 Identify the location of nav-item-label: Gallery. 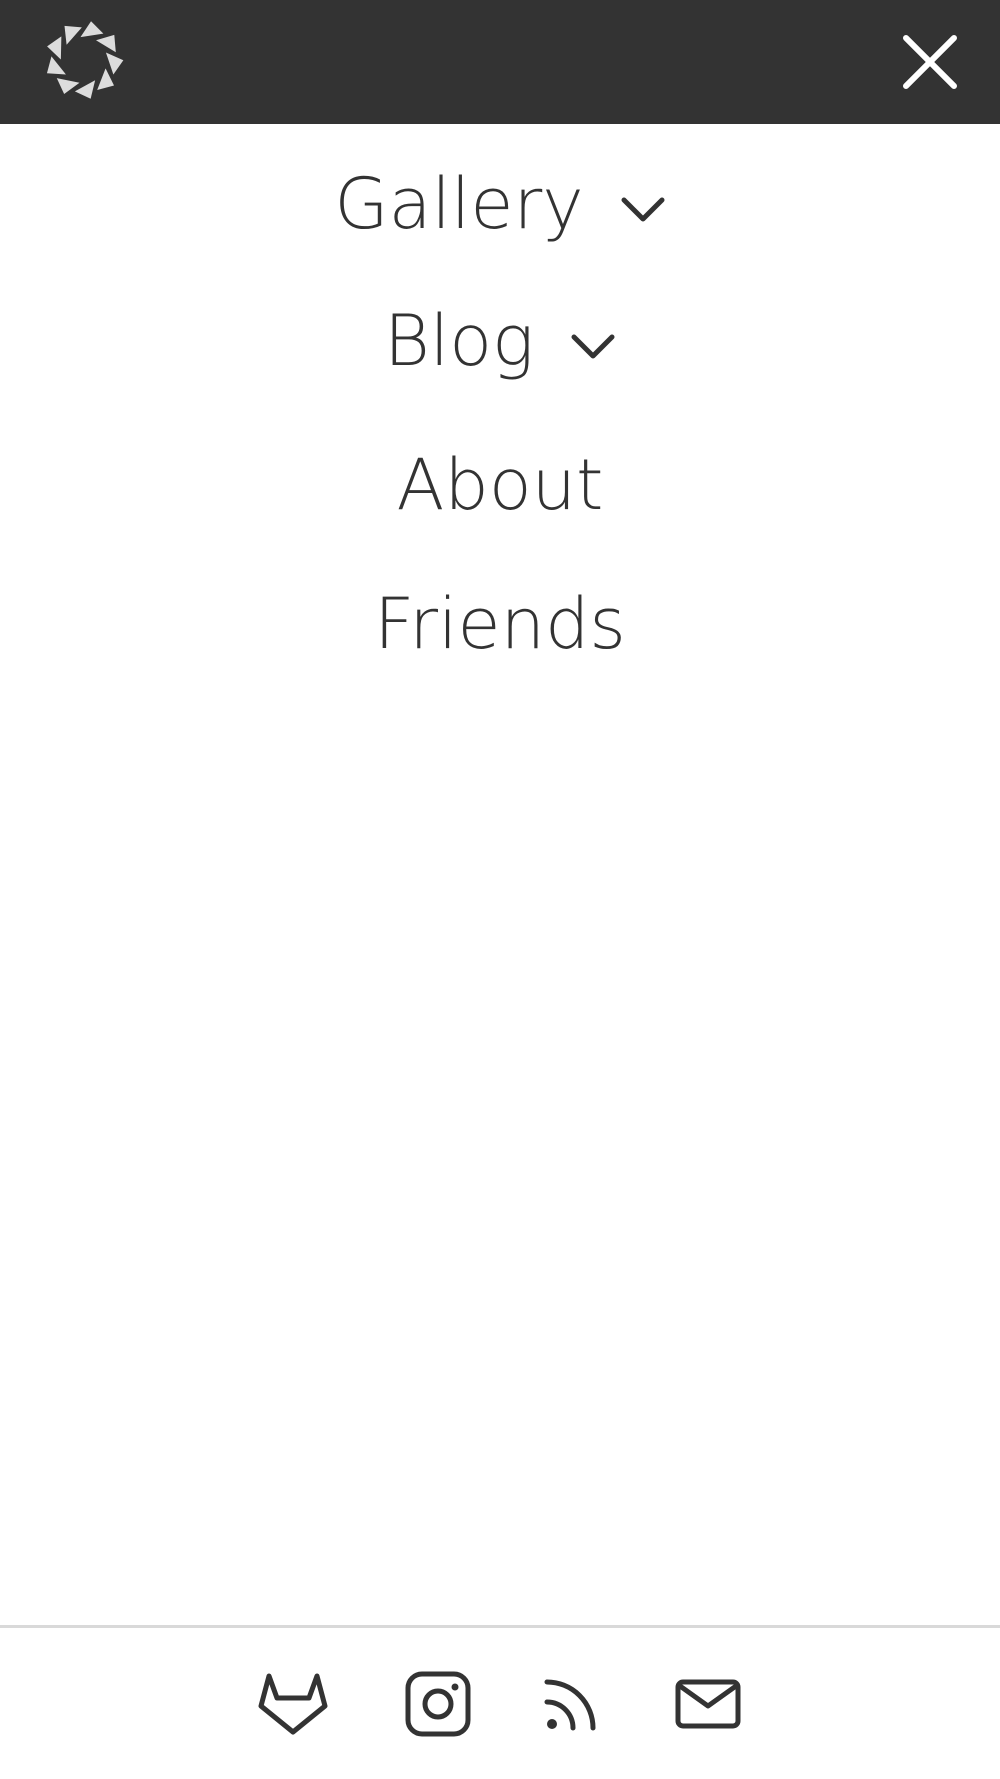
(459, 204).